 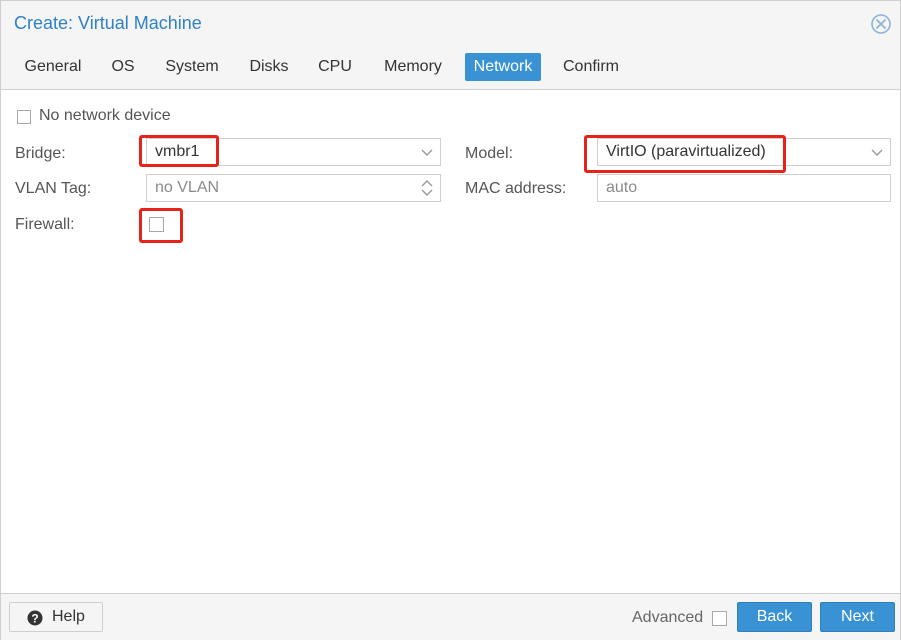 What do you see at coordinates (503, 67) in the screenshot?
I see `tab-network: Network` at bounding box center [503, 67].